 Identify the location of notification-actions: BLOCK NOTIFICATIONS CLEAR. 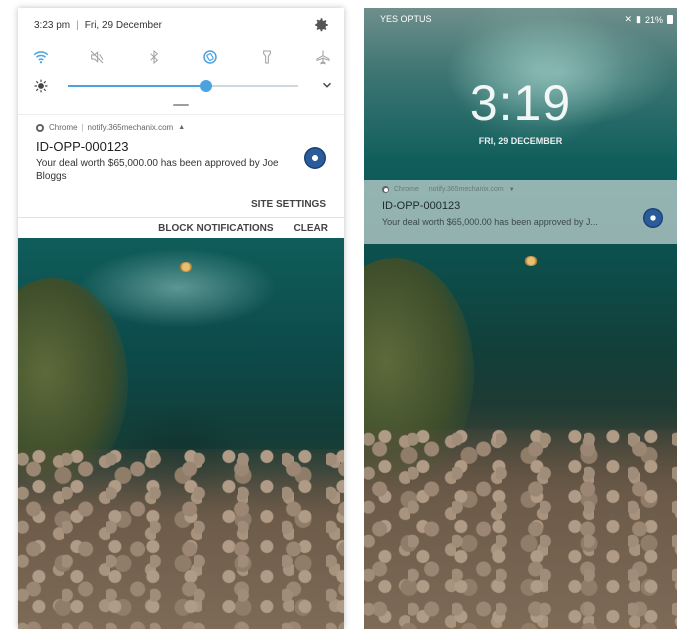
(243, 228).